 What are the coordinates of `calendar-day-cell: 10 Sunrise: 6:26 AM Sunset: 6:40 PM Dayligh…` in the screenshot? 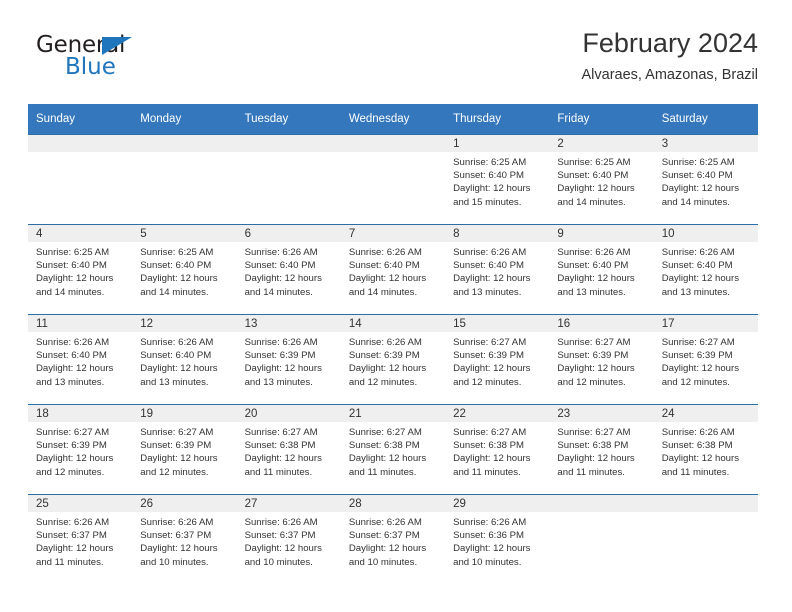 It's located at (705, 269).